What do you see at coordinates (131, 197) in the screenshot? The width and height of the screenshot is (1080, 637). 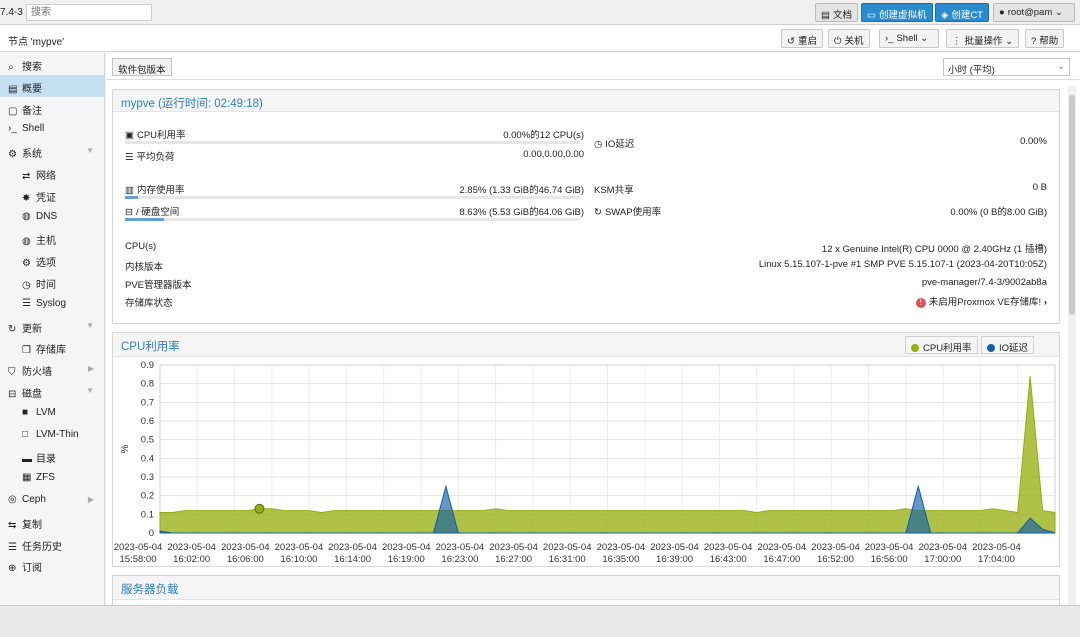 I see `memory-usage-fill` at bounding box center [131, 197].